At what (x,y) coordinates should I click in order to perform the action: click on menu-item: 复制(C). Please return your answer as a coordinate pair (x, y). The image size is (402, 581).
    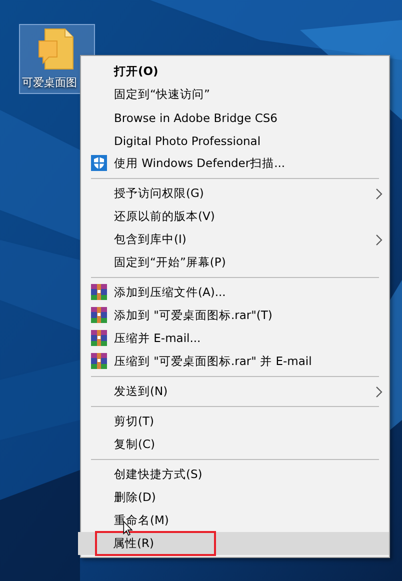
    Looking at the image, I should click on (235, 444).